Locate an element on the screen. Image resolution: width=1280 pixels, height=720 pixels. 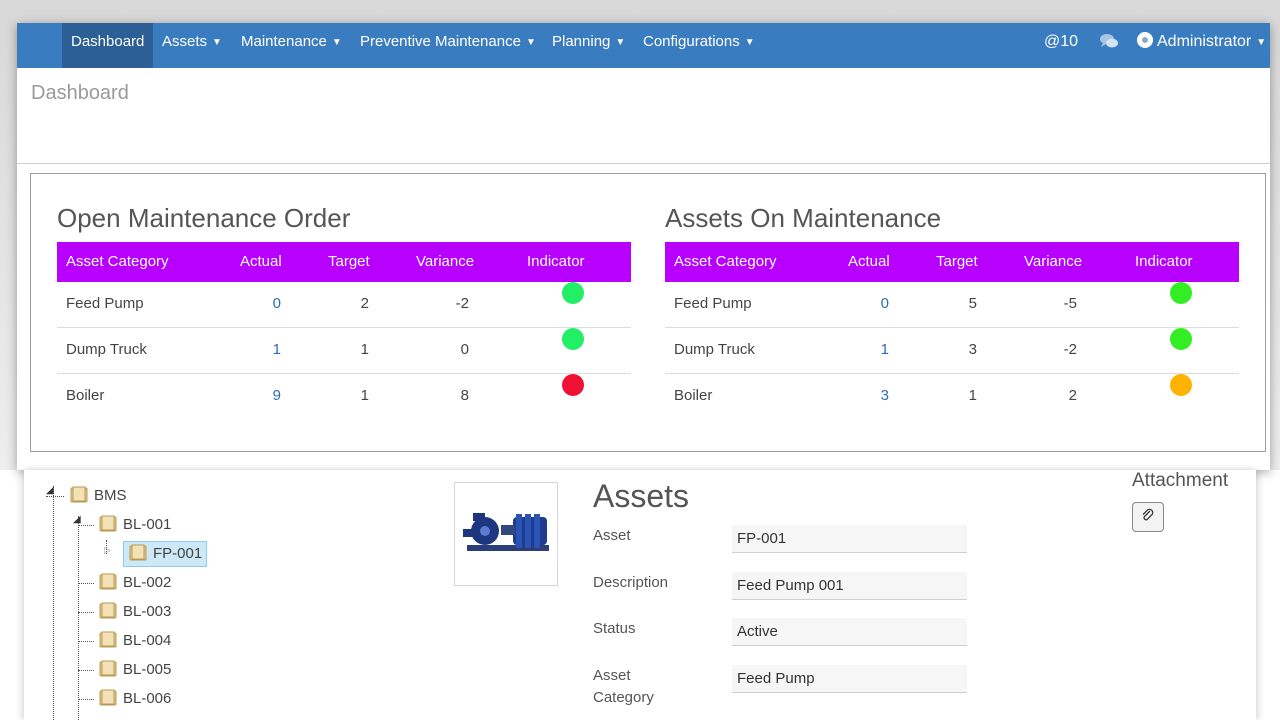
expand-toggle-icon: ▷ is located at coordinates (107, 550).